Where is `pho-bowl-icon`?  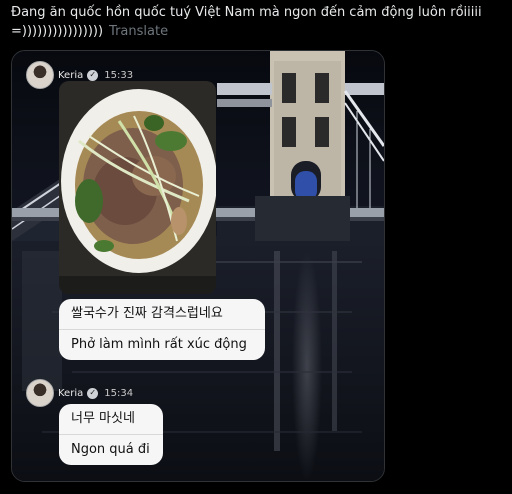
pho-bowl-icon is located at coordinates (137, 187).